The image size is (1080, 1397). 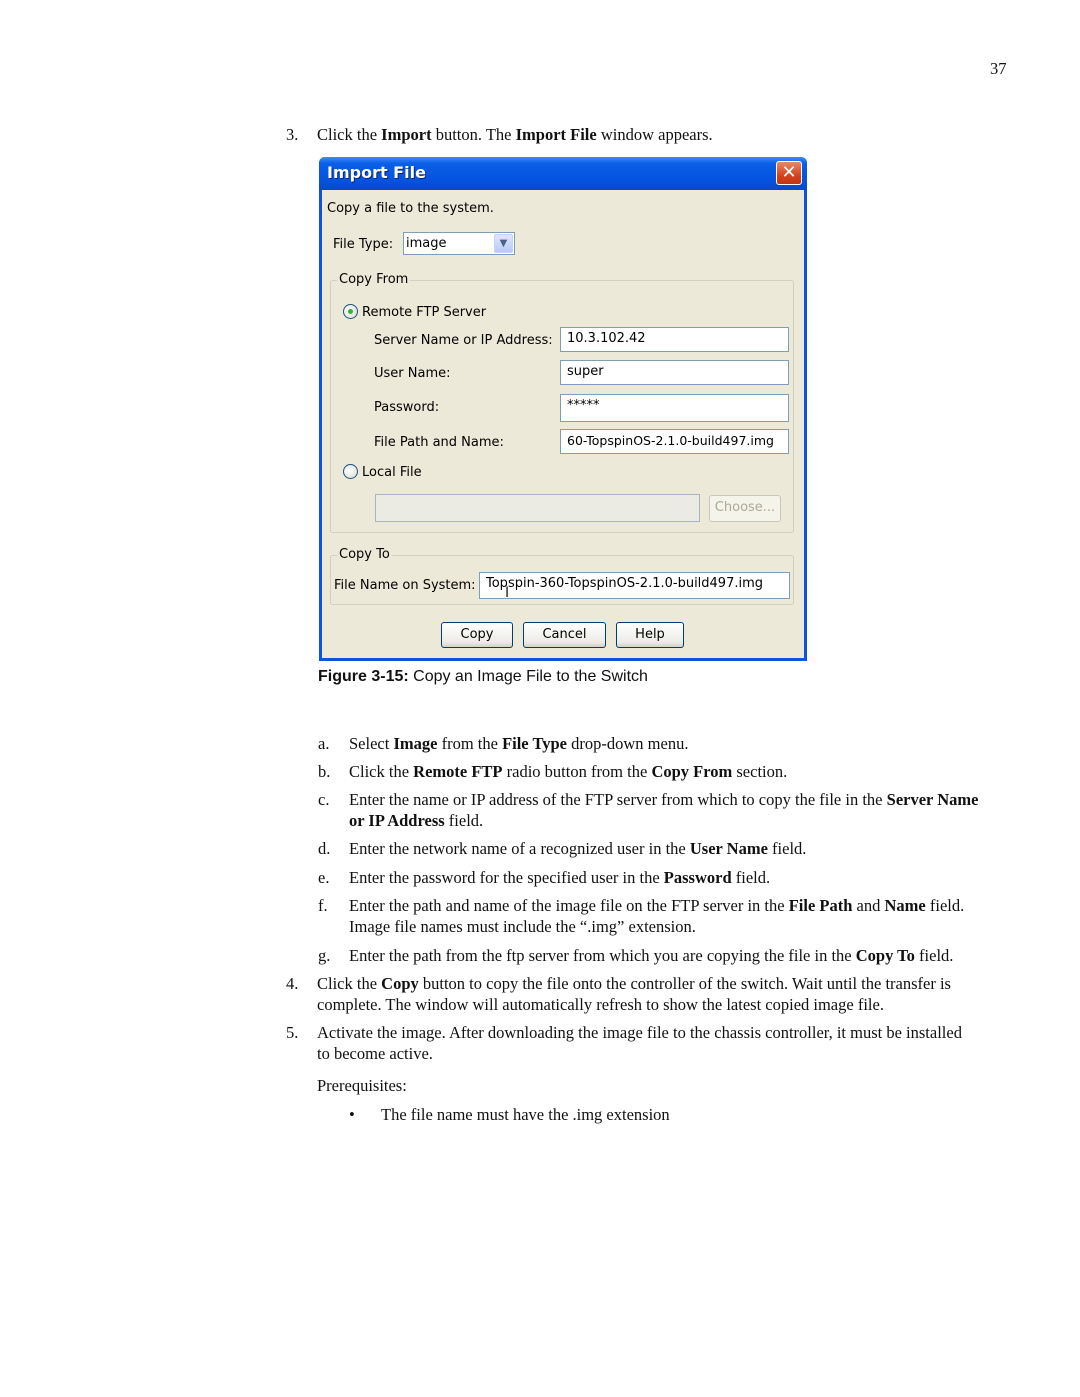 I want to click on cancel-button: Cancel, so click(x=564, y=635).